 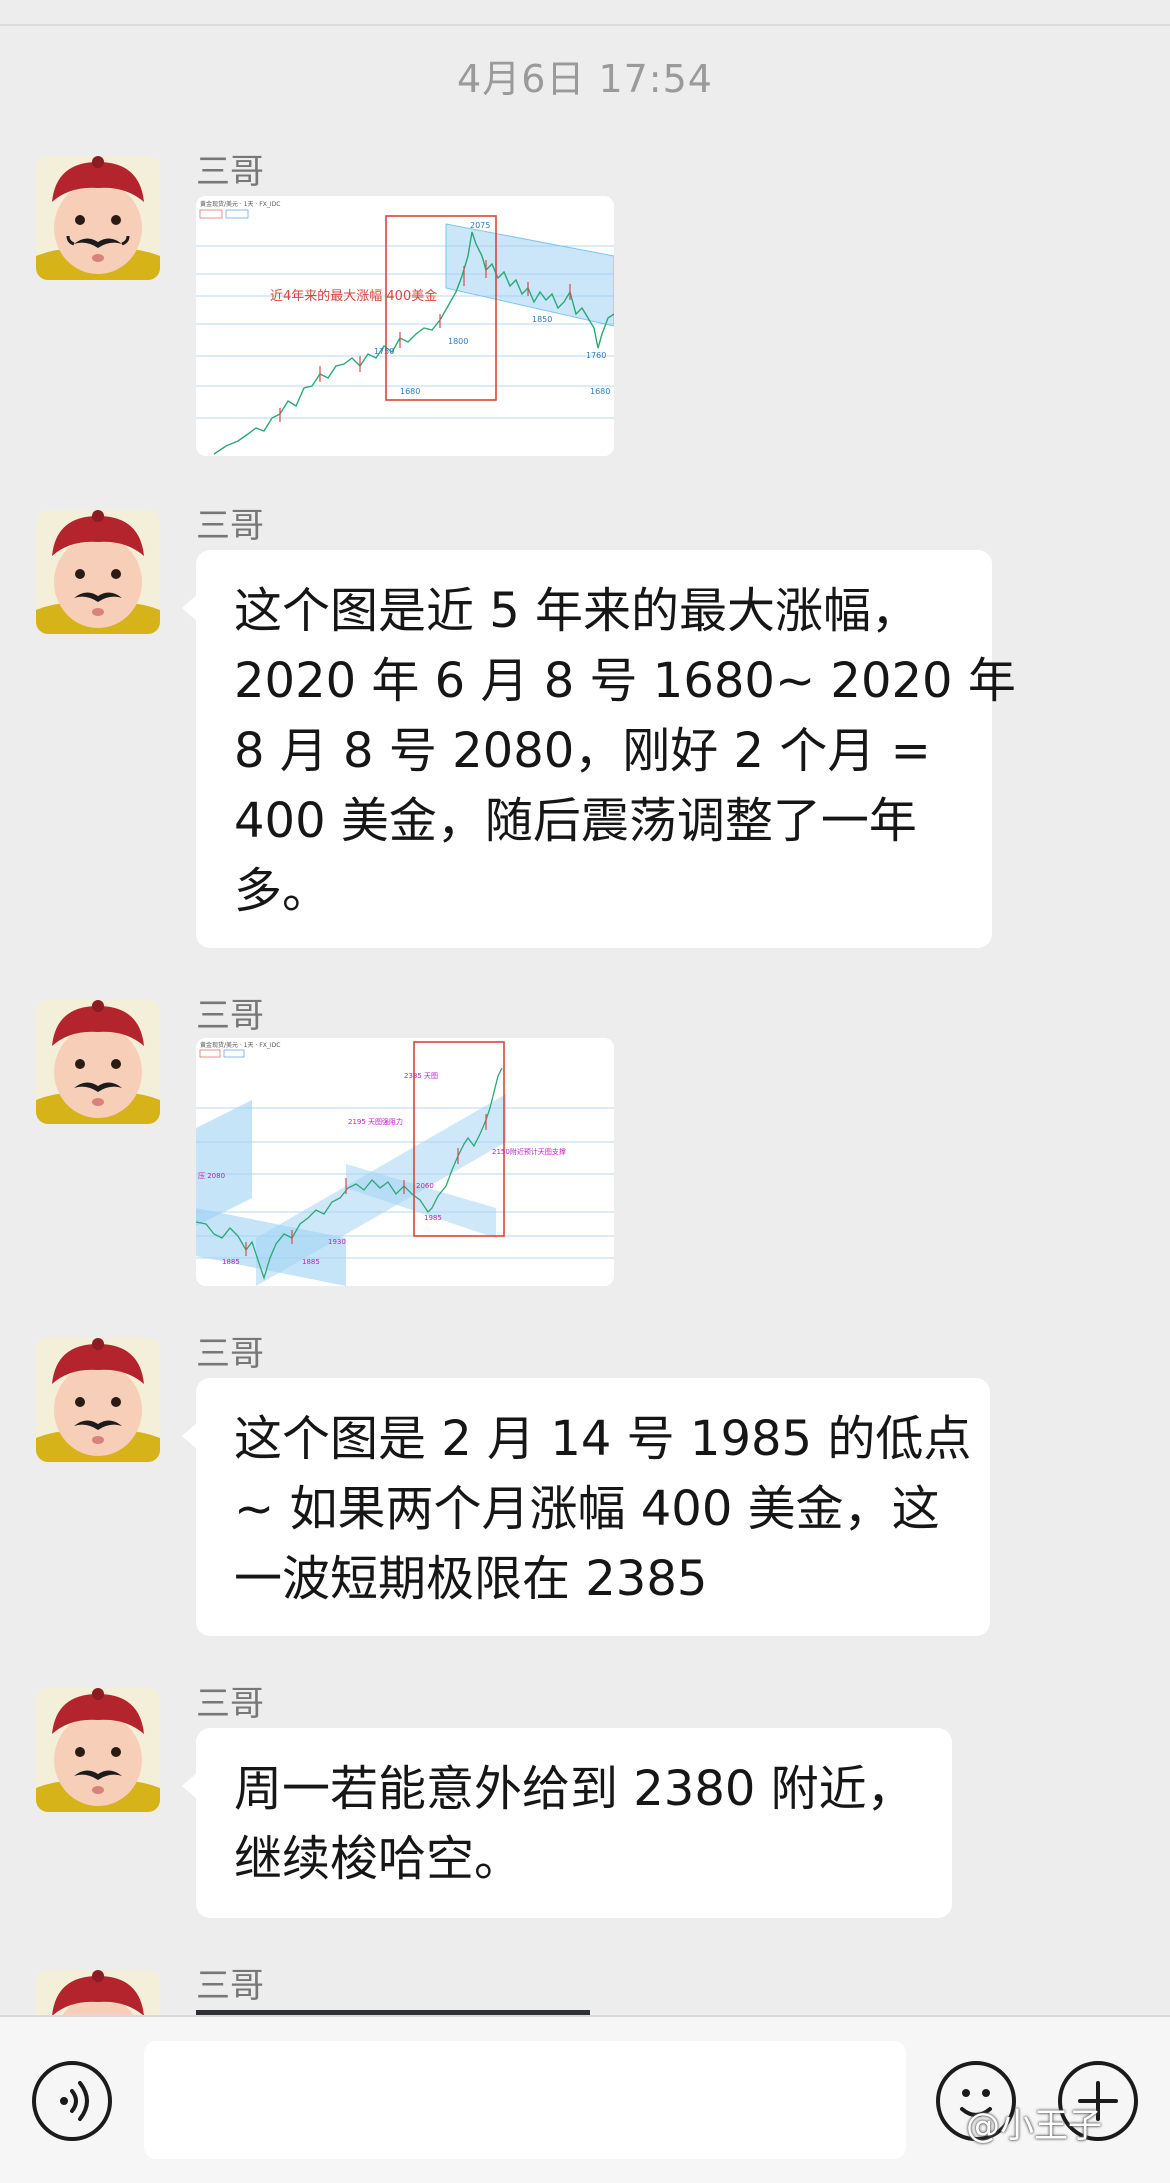 I want to click on message-input, so click(x=525, y=2100).